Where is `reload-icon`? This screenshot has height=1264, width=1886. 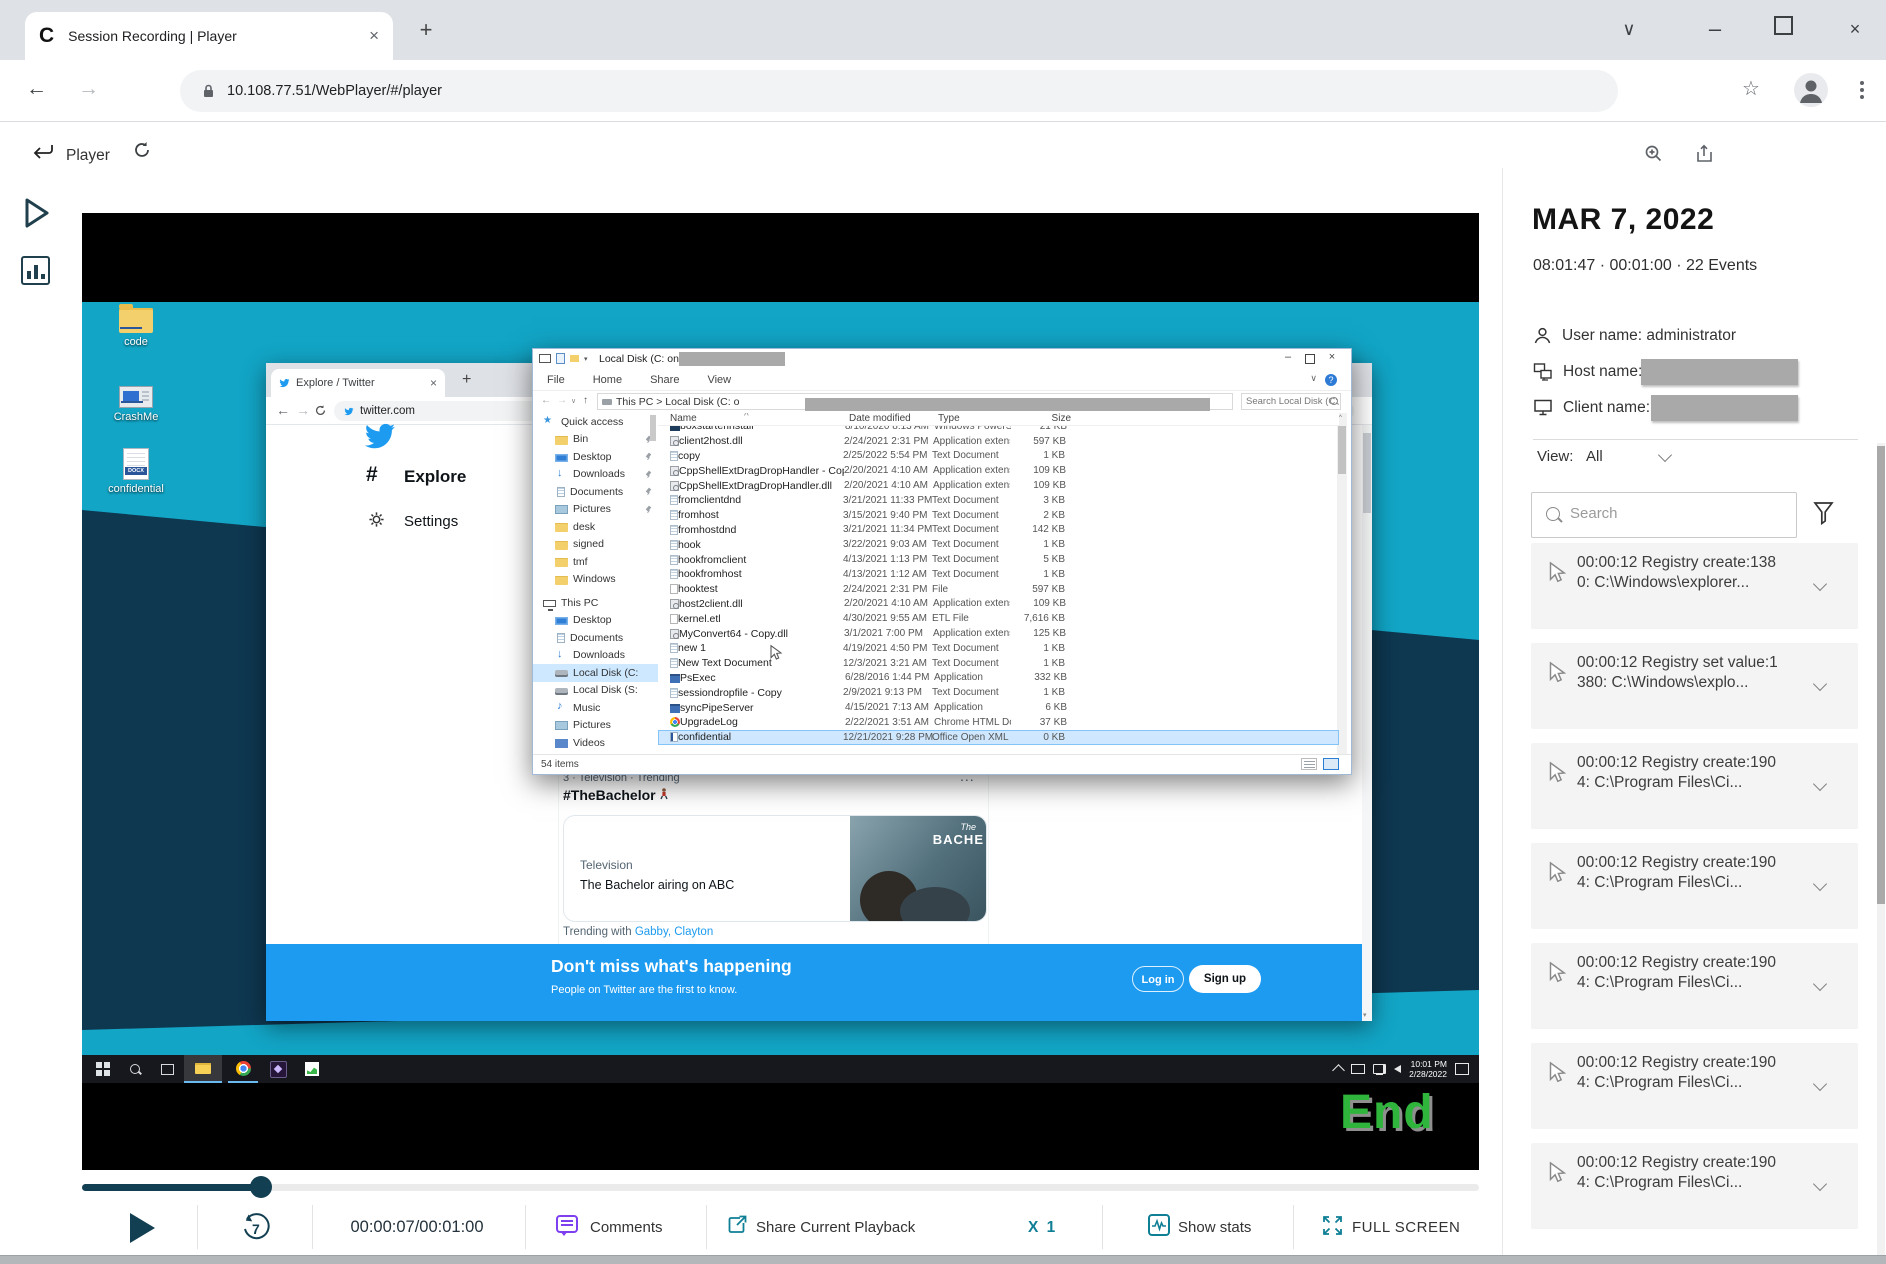 reload-icon is located at coordinates (142, 150).